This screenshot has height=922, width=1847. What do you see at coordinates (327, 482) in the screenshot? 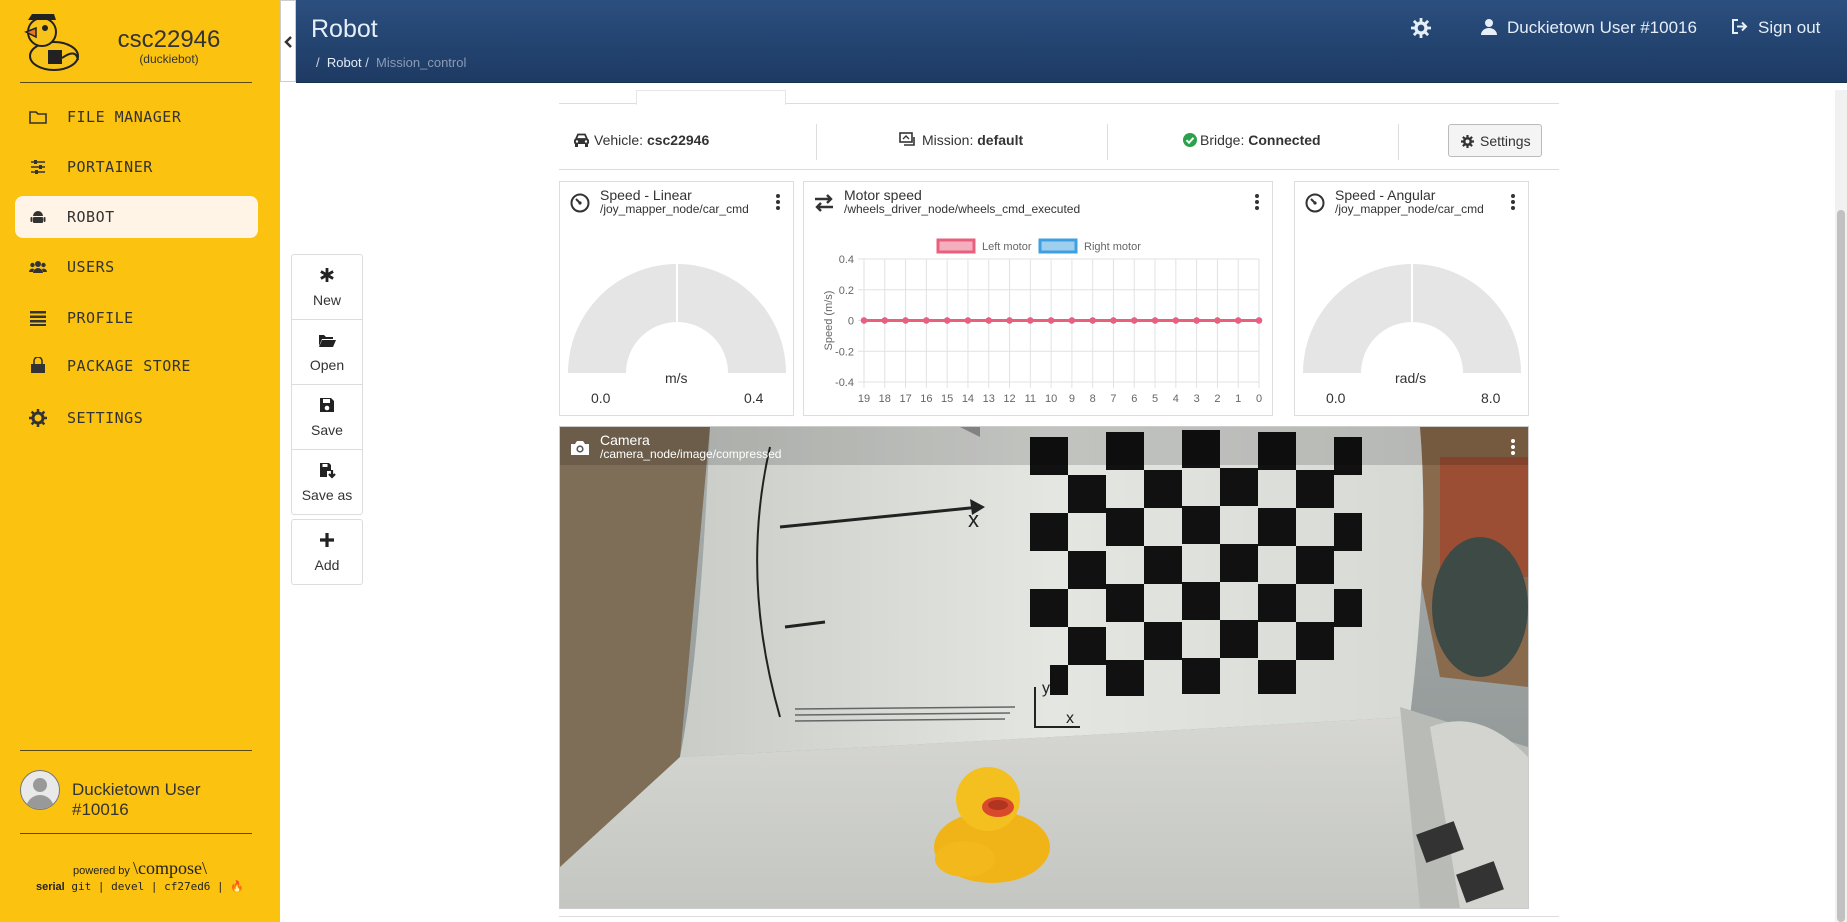
I see `save-as-button: Save as` at bounding box center [327, 482].